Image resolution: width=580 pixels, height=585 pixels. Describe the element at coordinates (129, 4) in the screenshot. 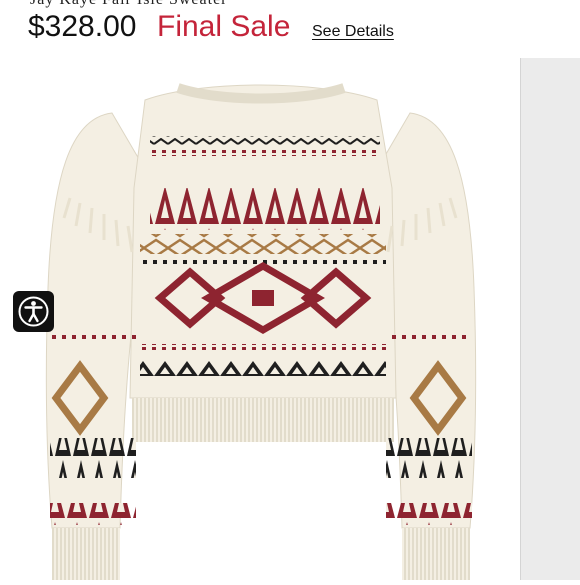

I see `product-title-cut: Jay Kaye Fair Isle Sweater` at that location.